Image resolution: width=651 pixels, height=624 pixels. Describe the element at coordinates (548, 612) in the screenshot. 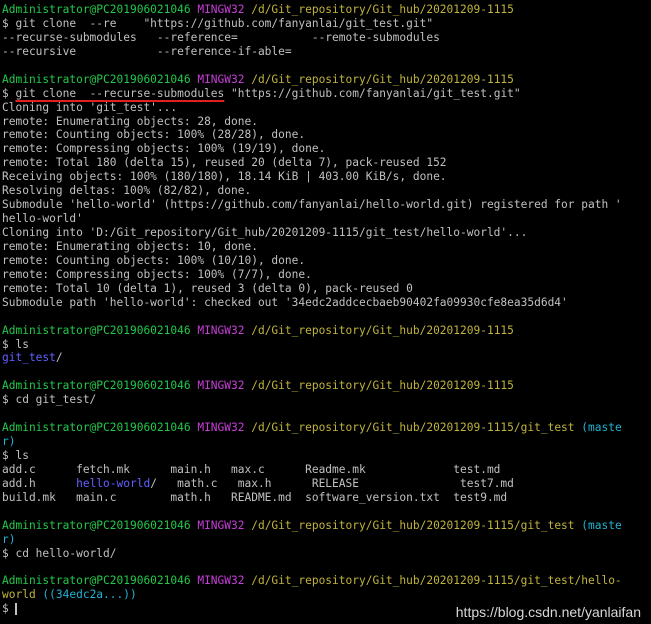

I see `watermark: https://blog.csdn.net/yanlaifan` at that location.